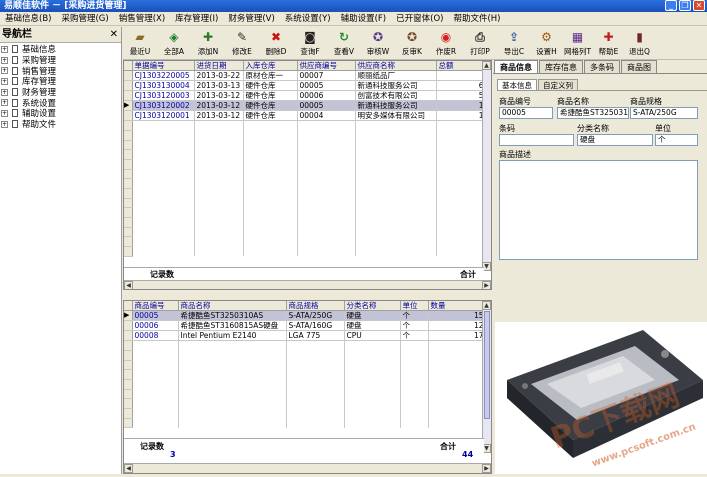 This screenshot has height=477, width=707. Describe the element at coordinates (486, 166) in the screenshot. I see `orders-vertical-scrollbar: ▲ ▼` at that location.